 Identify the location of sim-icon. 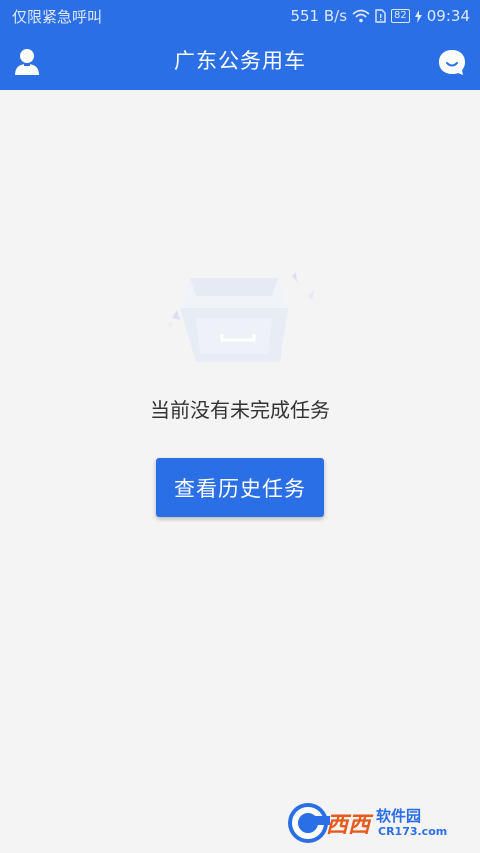
(380, 16).